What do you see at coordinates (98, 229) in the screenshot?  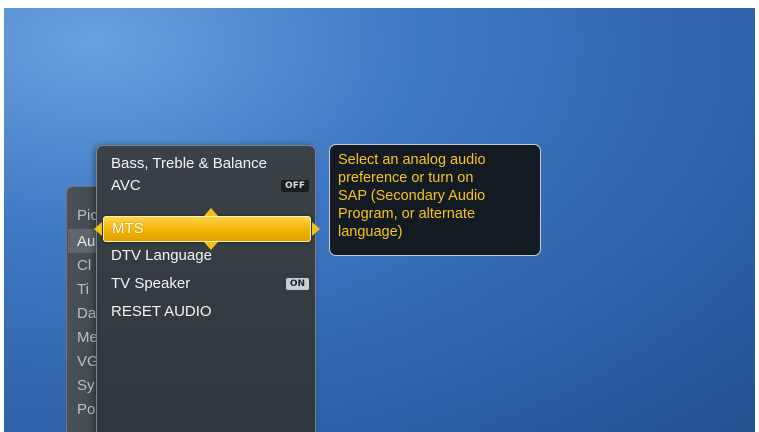 I see `arrow-left-icon` at bounding box center [98, 229].